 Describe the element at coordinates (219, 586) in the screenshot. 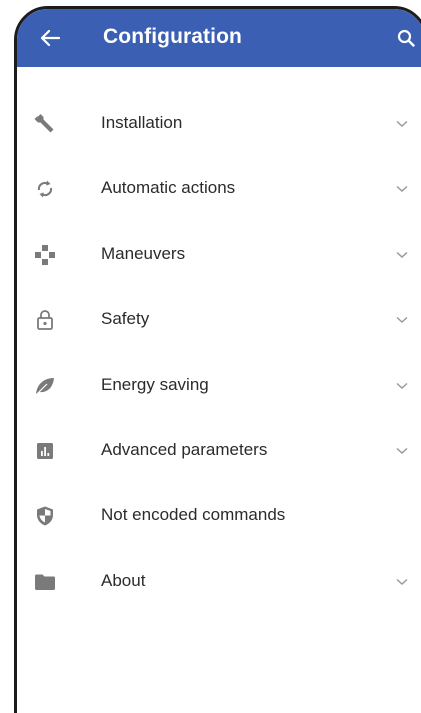

I see `menu-item-about: About` at that location.